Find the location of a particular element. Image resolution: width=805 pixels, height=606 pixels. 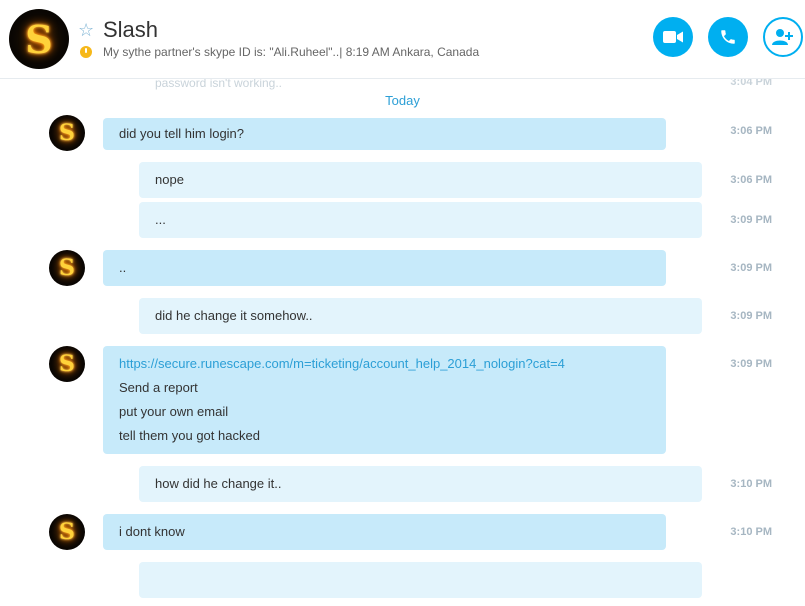

message-text: i dont know is located at coordinates (152, 531).